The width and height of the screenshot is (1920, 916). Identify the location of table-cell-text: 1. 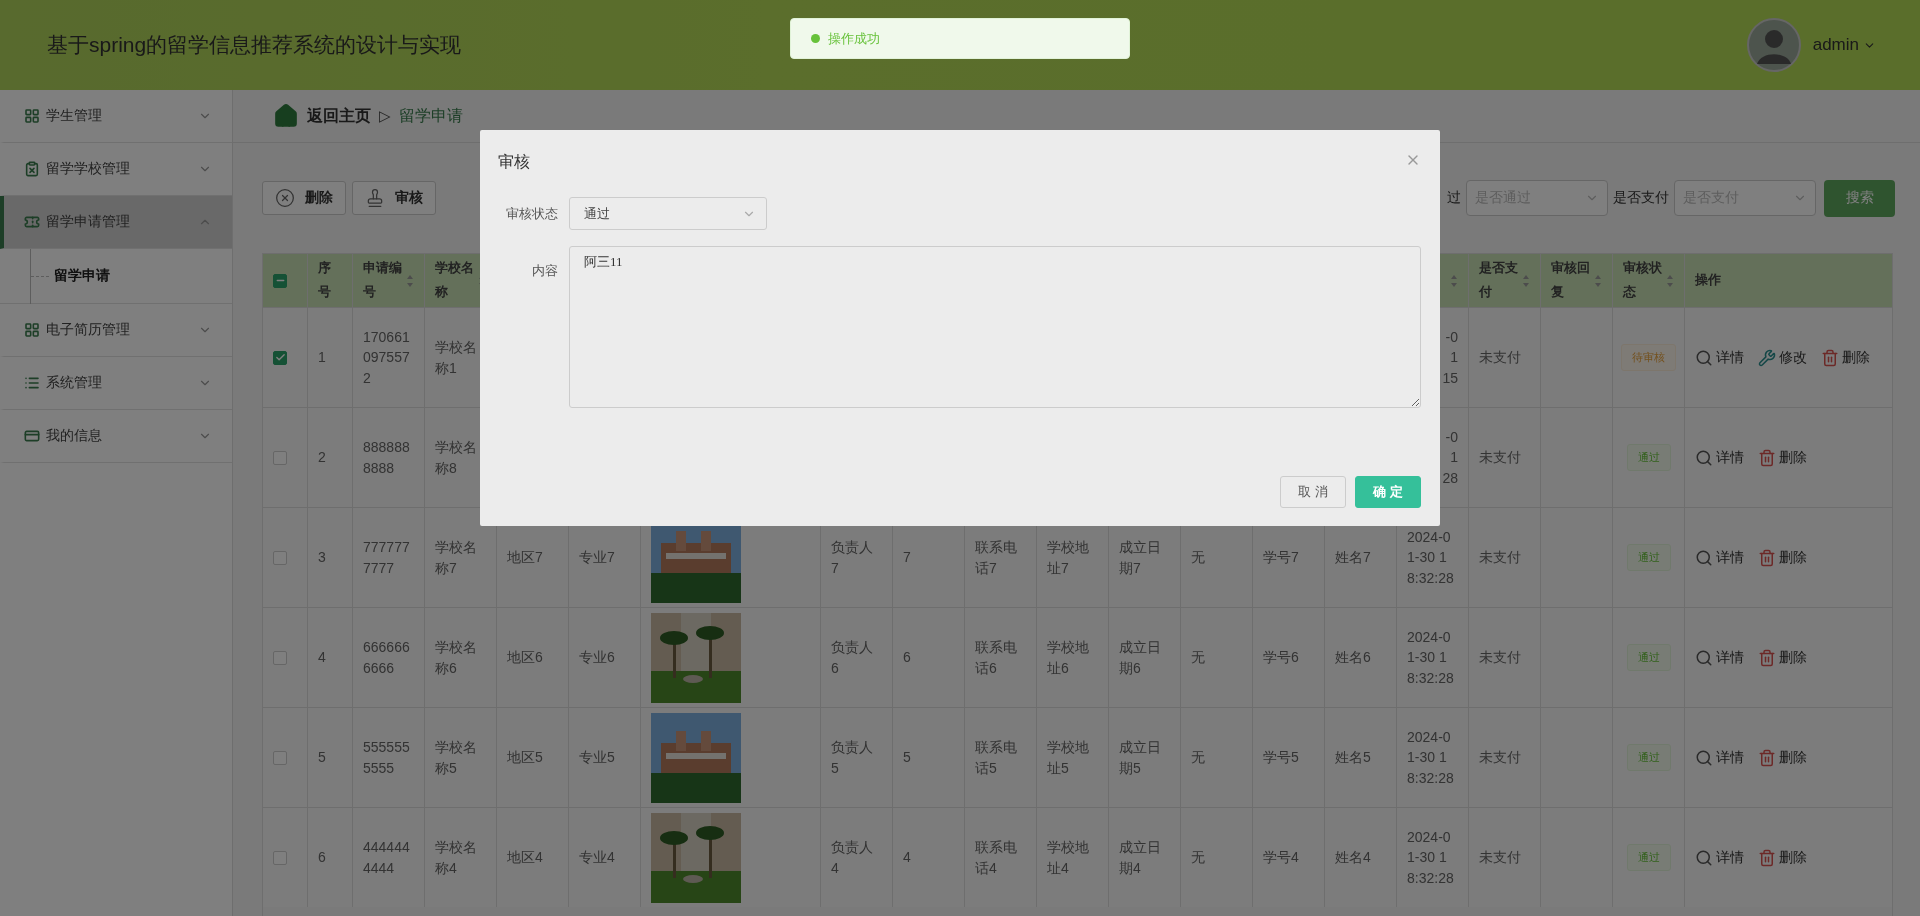
(322, 358).